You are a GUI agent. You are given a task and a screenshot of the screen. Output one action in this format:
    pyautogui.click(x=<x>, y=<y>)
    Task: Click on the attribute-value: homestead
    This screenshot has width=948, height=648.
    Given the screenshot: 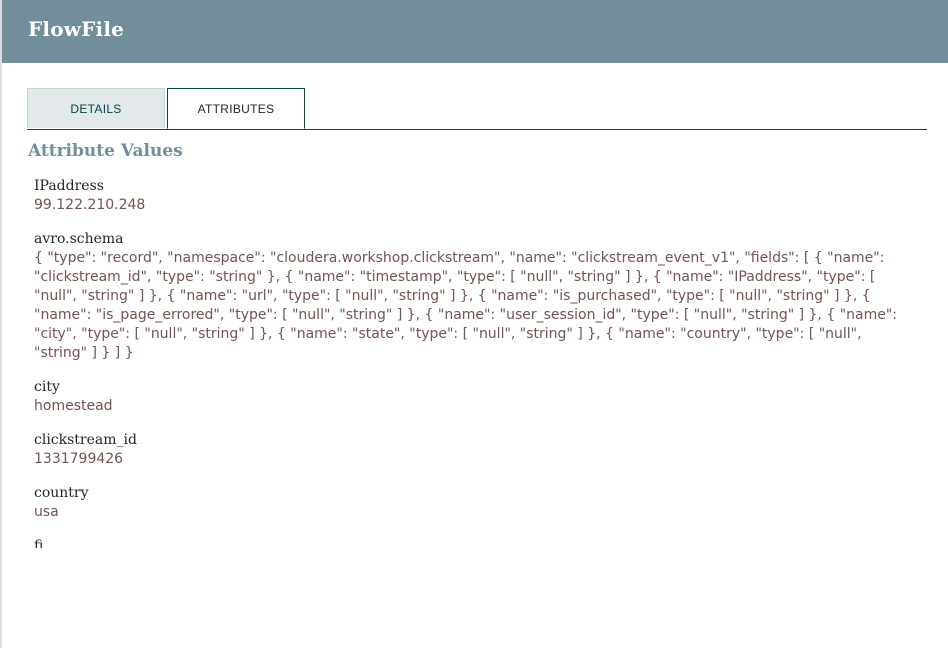 What is the action you would take?
    pyautogui.click(x=73, y=406)
    